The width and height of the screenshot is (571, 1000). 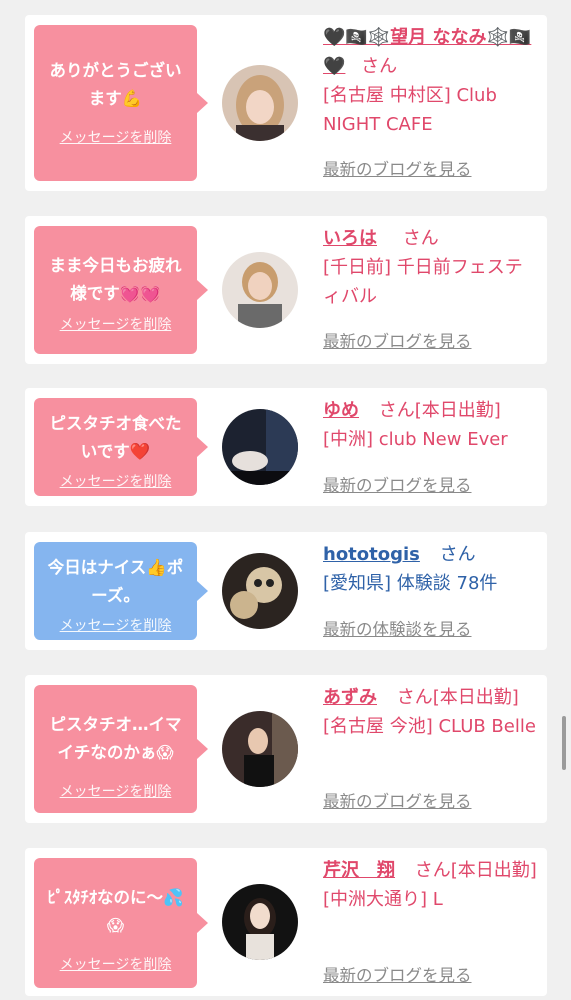 What do you see at coordinates (430, 885) in the screenshot?
I see `sender-info: 芹沢 翔 さん[本日出勤] [中洲大通り] L` at bounding box center [430, 885].